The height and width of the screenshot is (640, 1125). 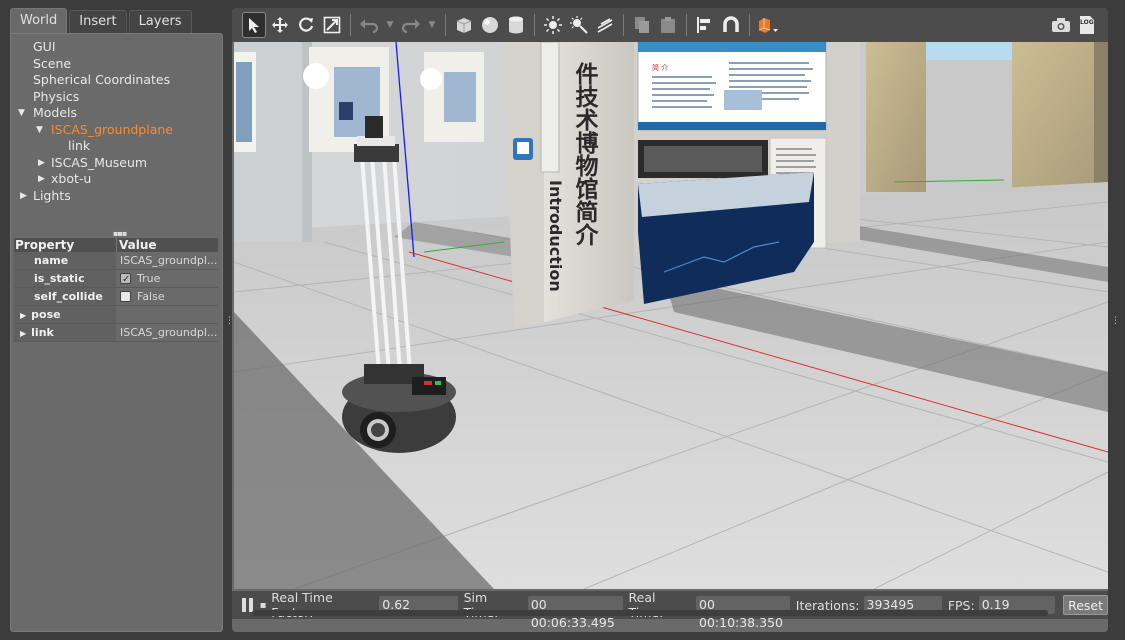 I want to click on paste-icon, so click(x=668, y=25).